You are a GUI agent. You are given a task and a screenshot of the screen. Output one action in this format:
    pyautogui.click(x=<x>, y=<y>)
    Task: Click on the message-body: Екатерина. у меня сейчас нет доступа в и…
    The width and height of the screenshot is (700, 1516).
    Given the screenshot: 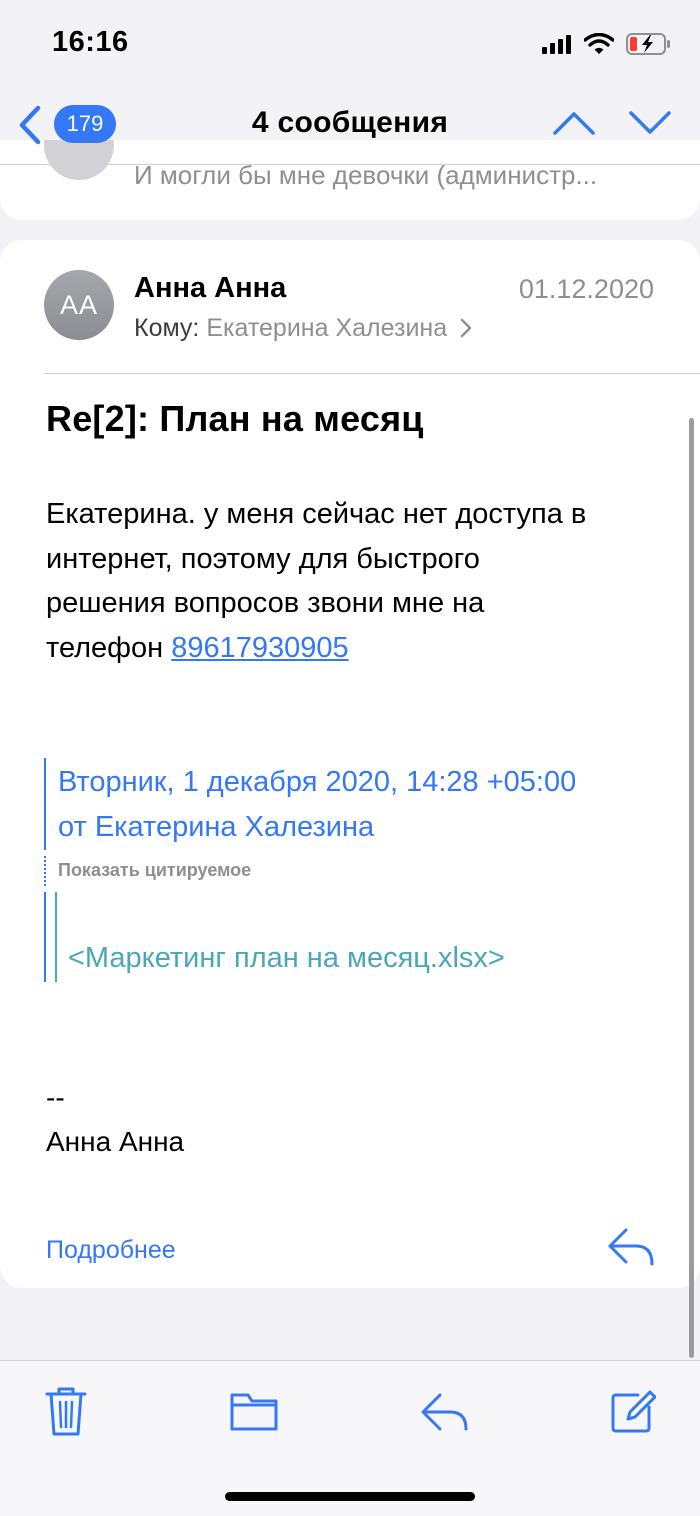 What is the action you would take?
    pyautogui.click(x=356, y=581)
    